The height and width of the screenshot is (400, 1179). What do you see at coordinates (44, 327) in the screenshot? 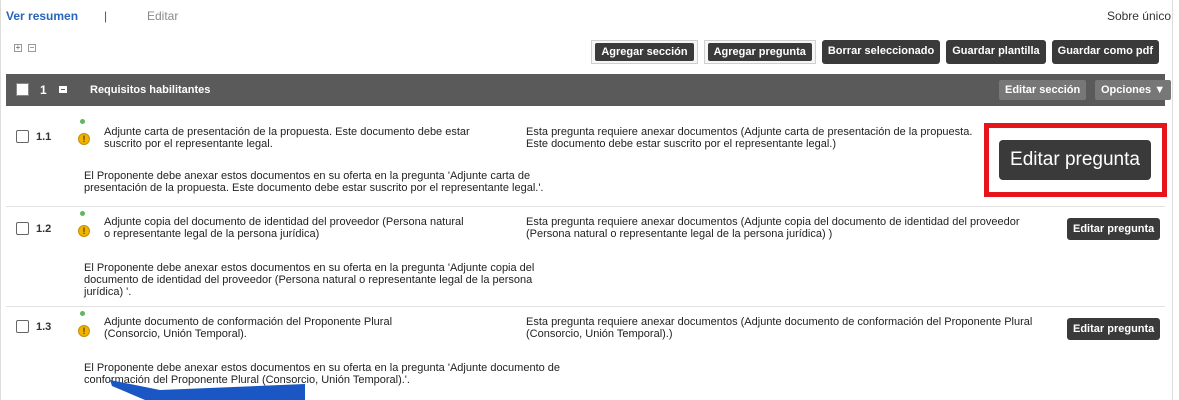
I see `question-number: 1.3` at bounding box center [44, 327].